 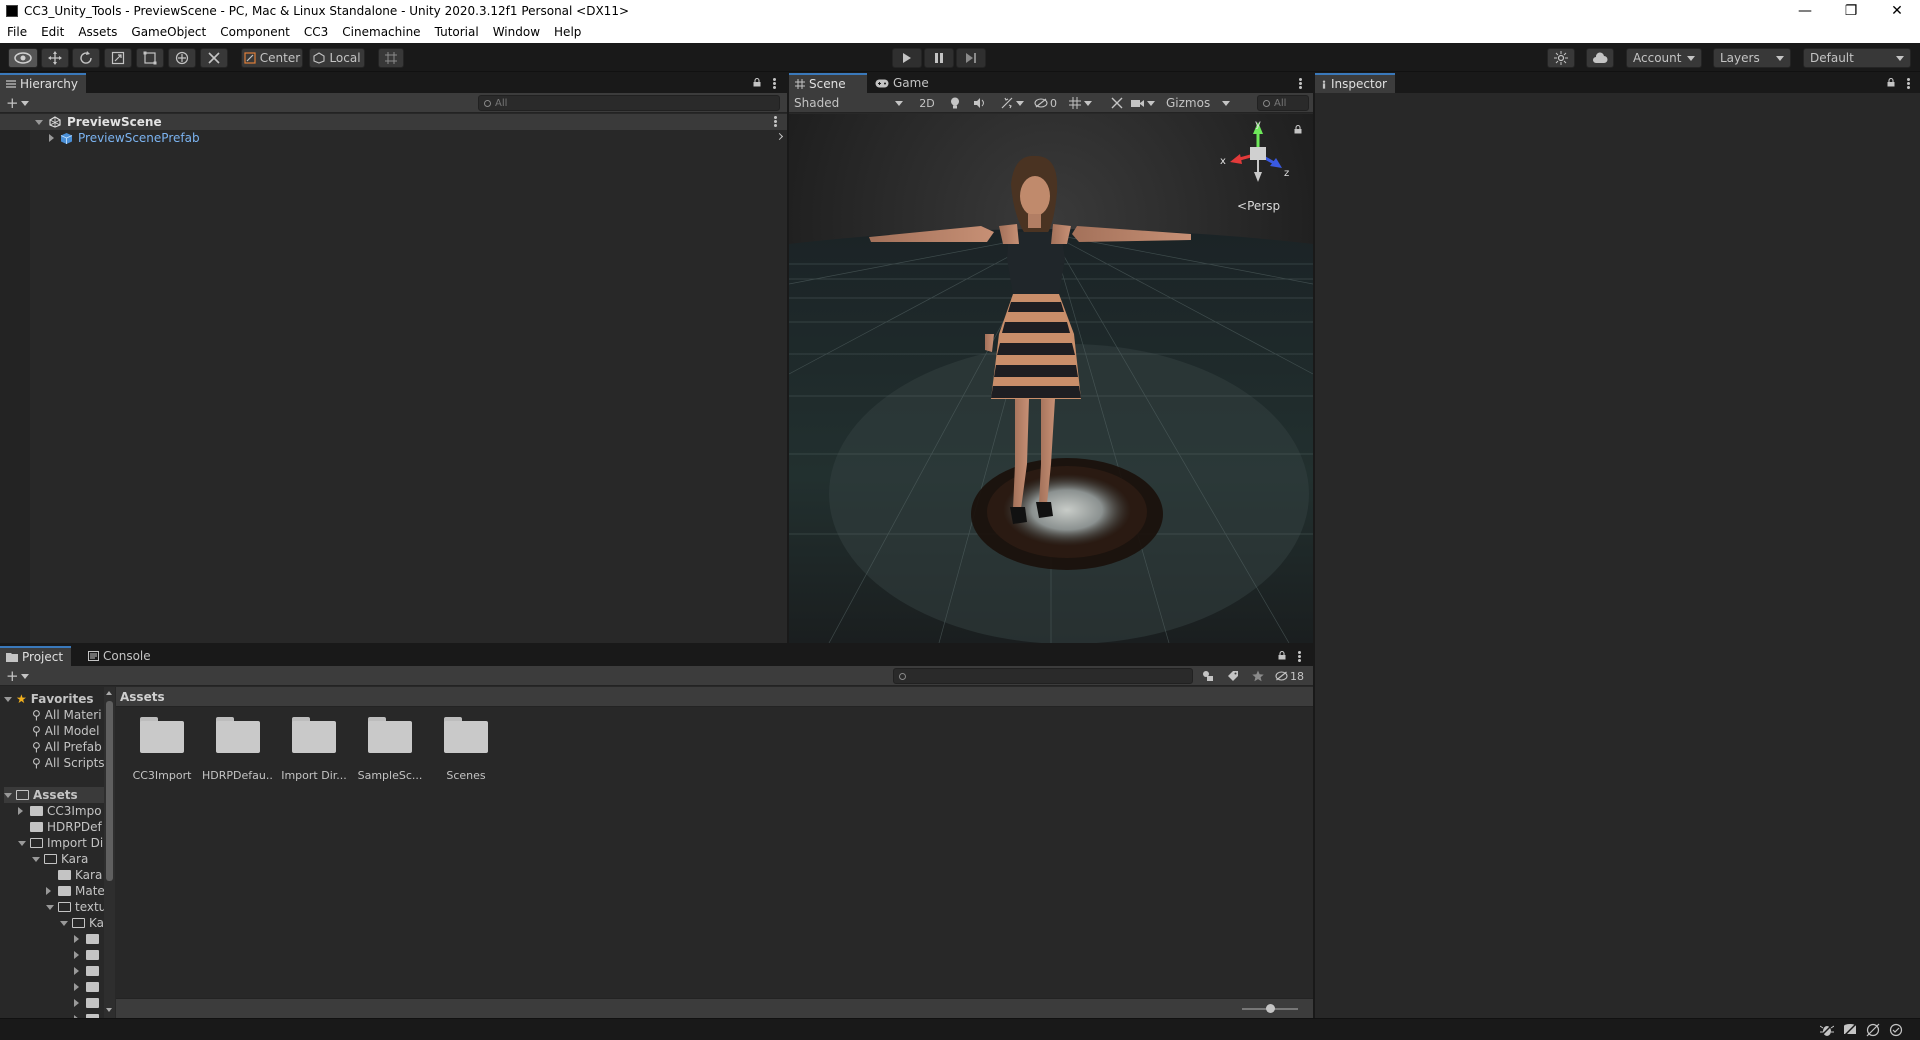 What do you see at coordinates (457, 32) in the screenshot?
I see `menu-tutorial: Tutorial` at bounding box center [457, 32].